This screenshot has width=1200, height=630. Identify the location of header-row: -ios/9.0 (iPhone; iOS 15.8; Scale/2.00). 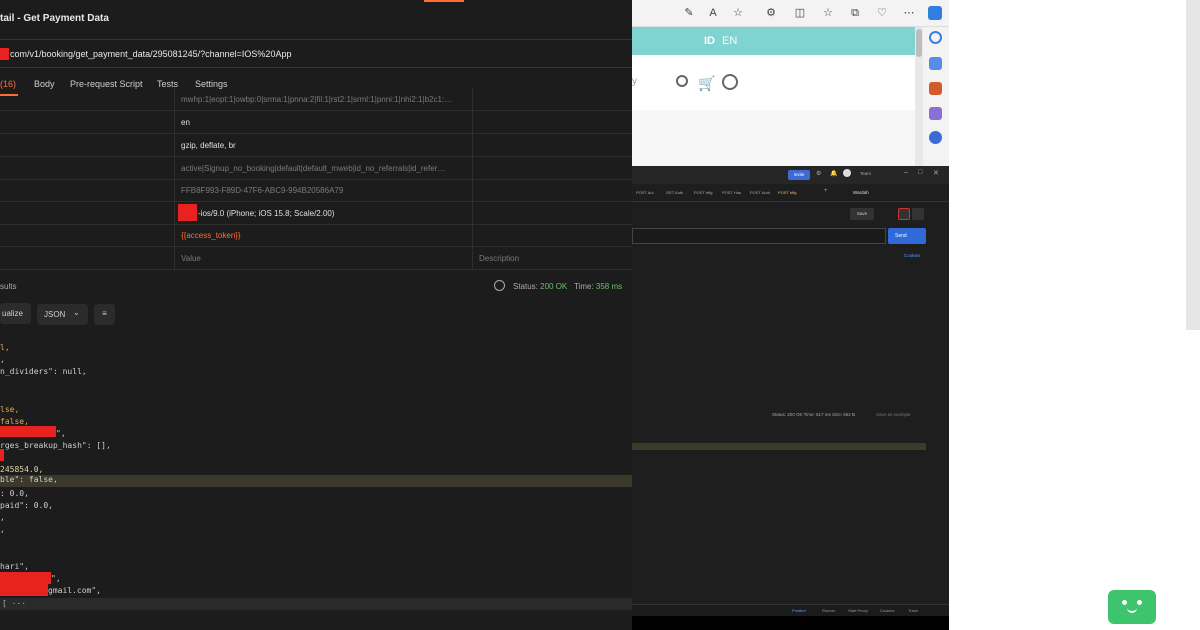
(316, 213).